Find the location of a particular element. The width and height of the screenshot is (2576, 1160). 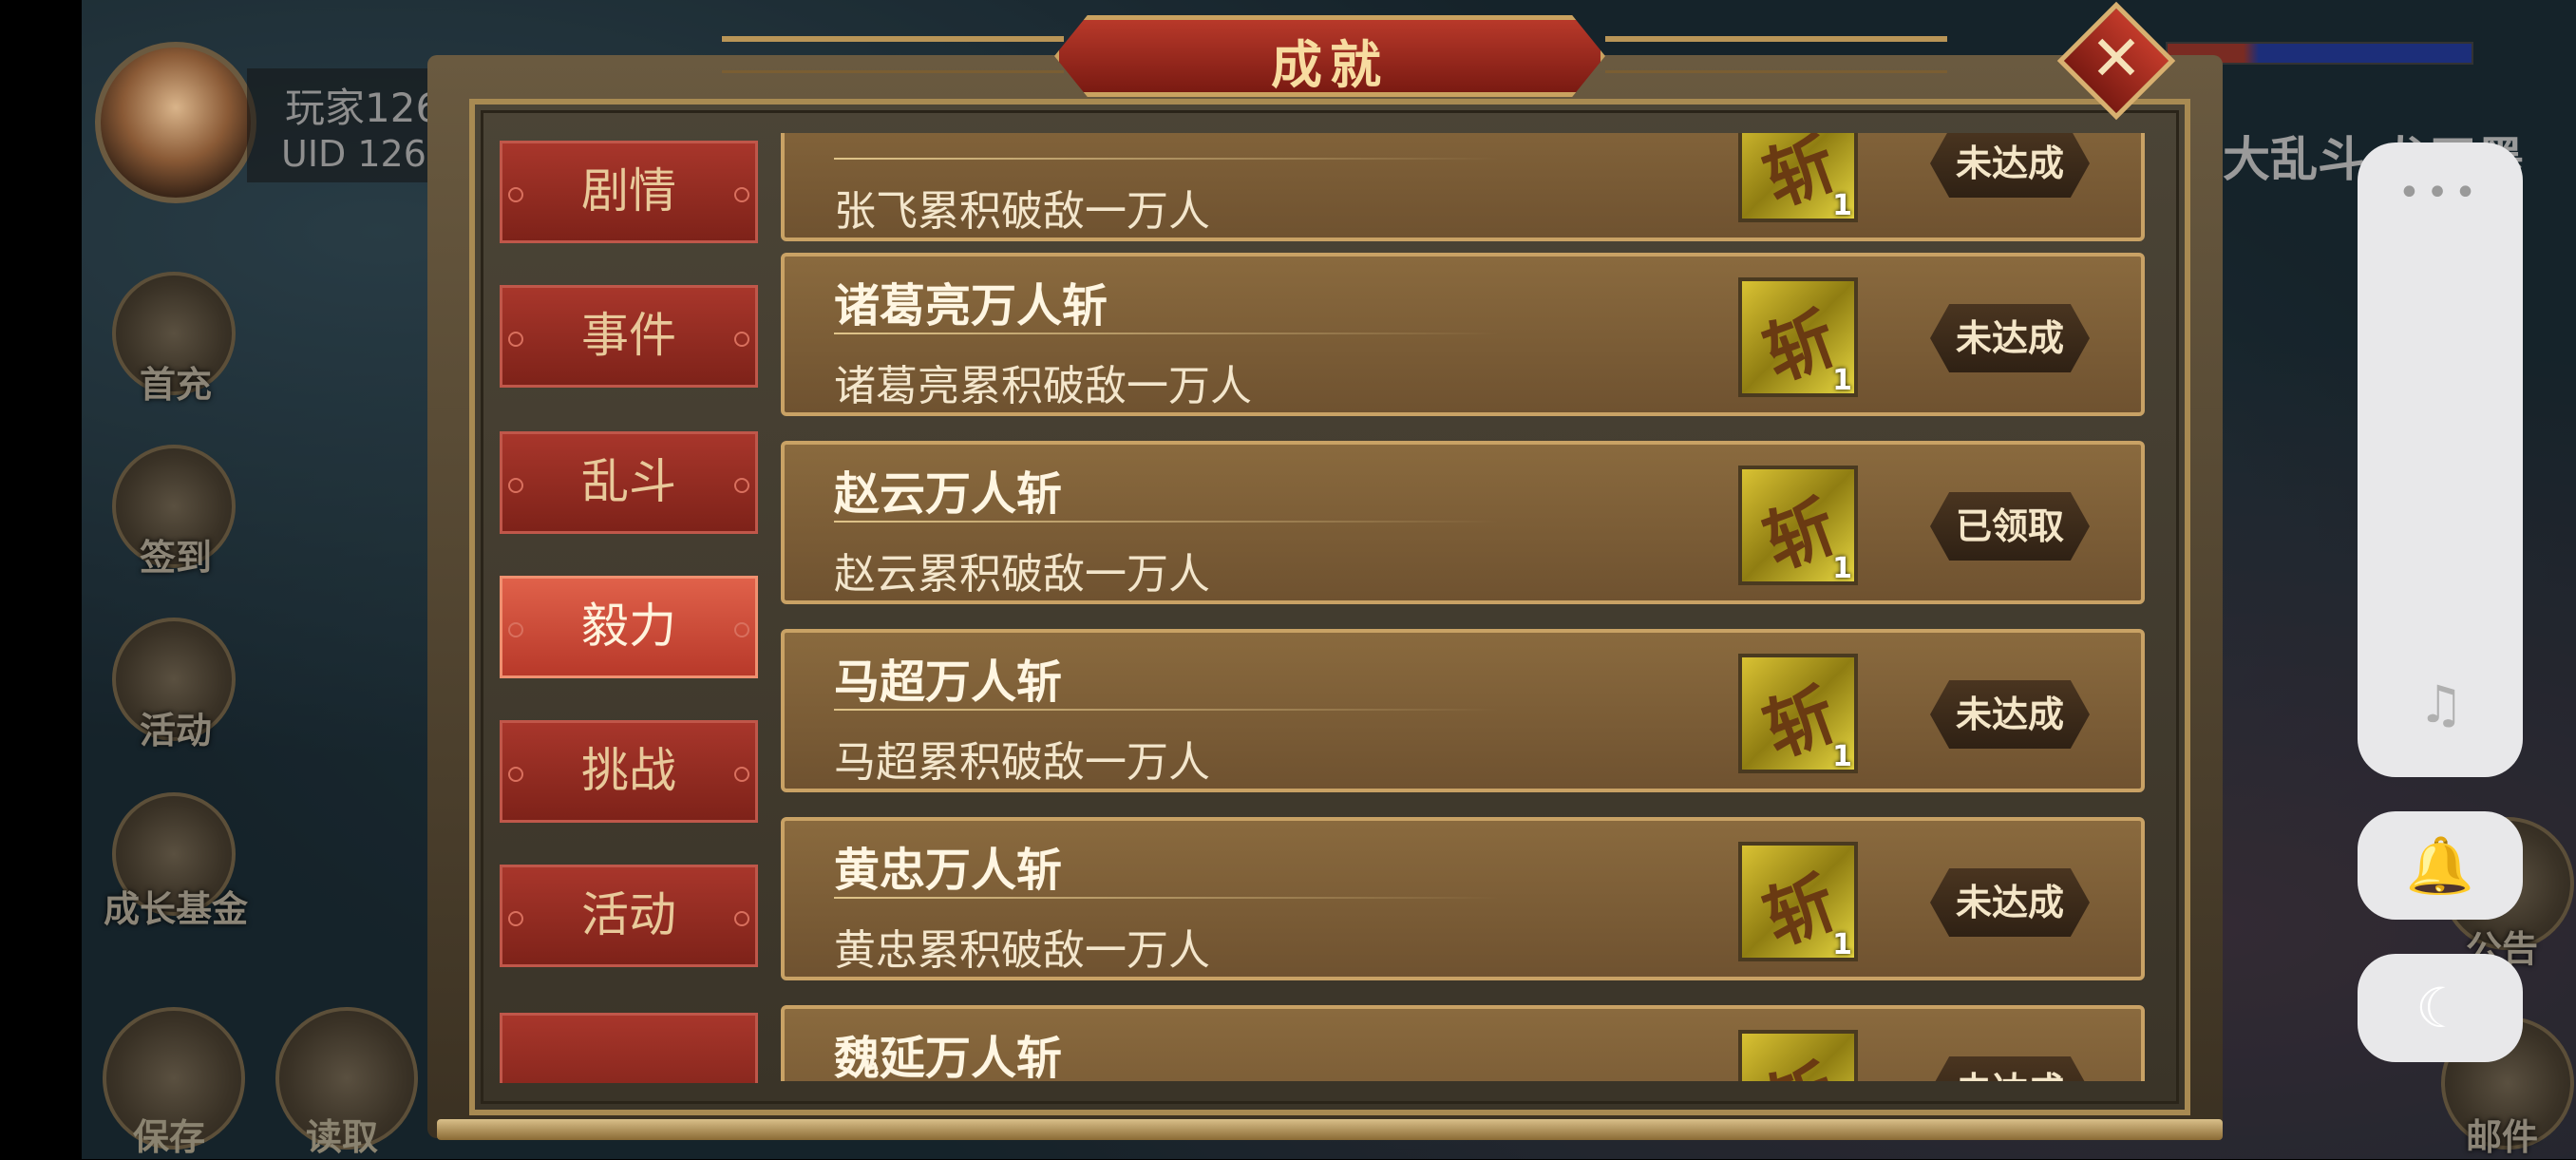

music-off-icon: ♫ is located at coordinates (2441, 704).